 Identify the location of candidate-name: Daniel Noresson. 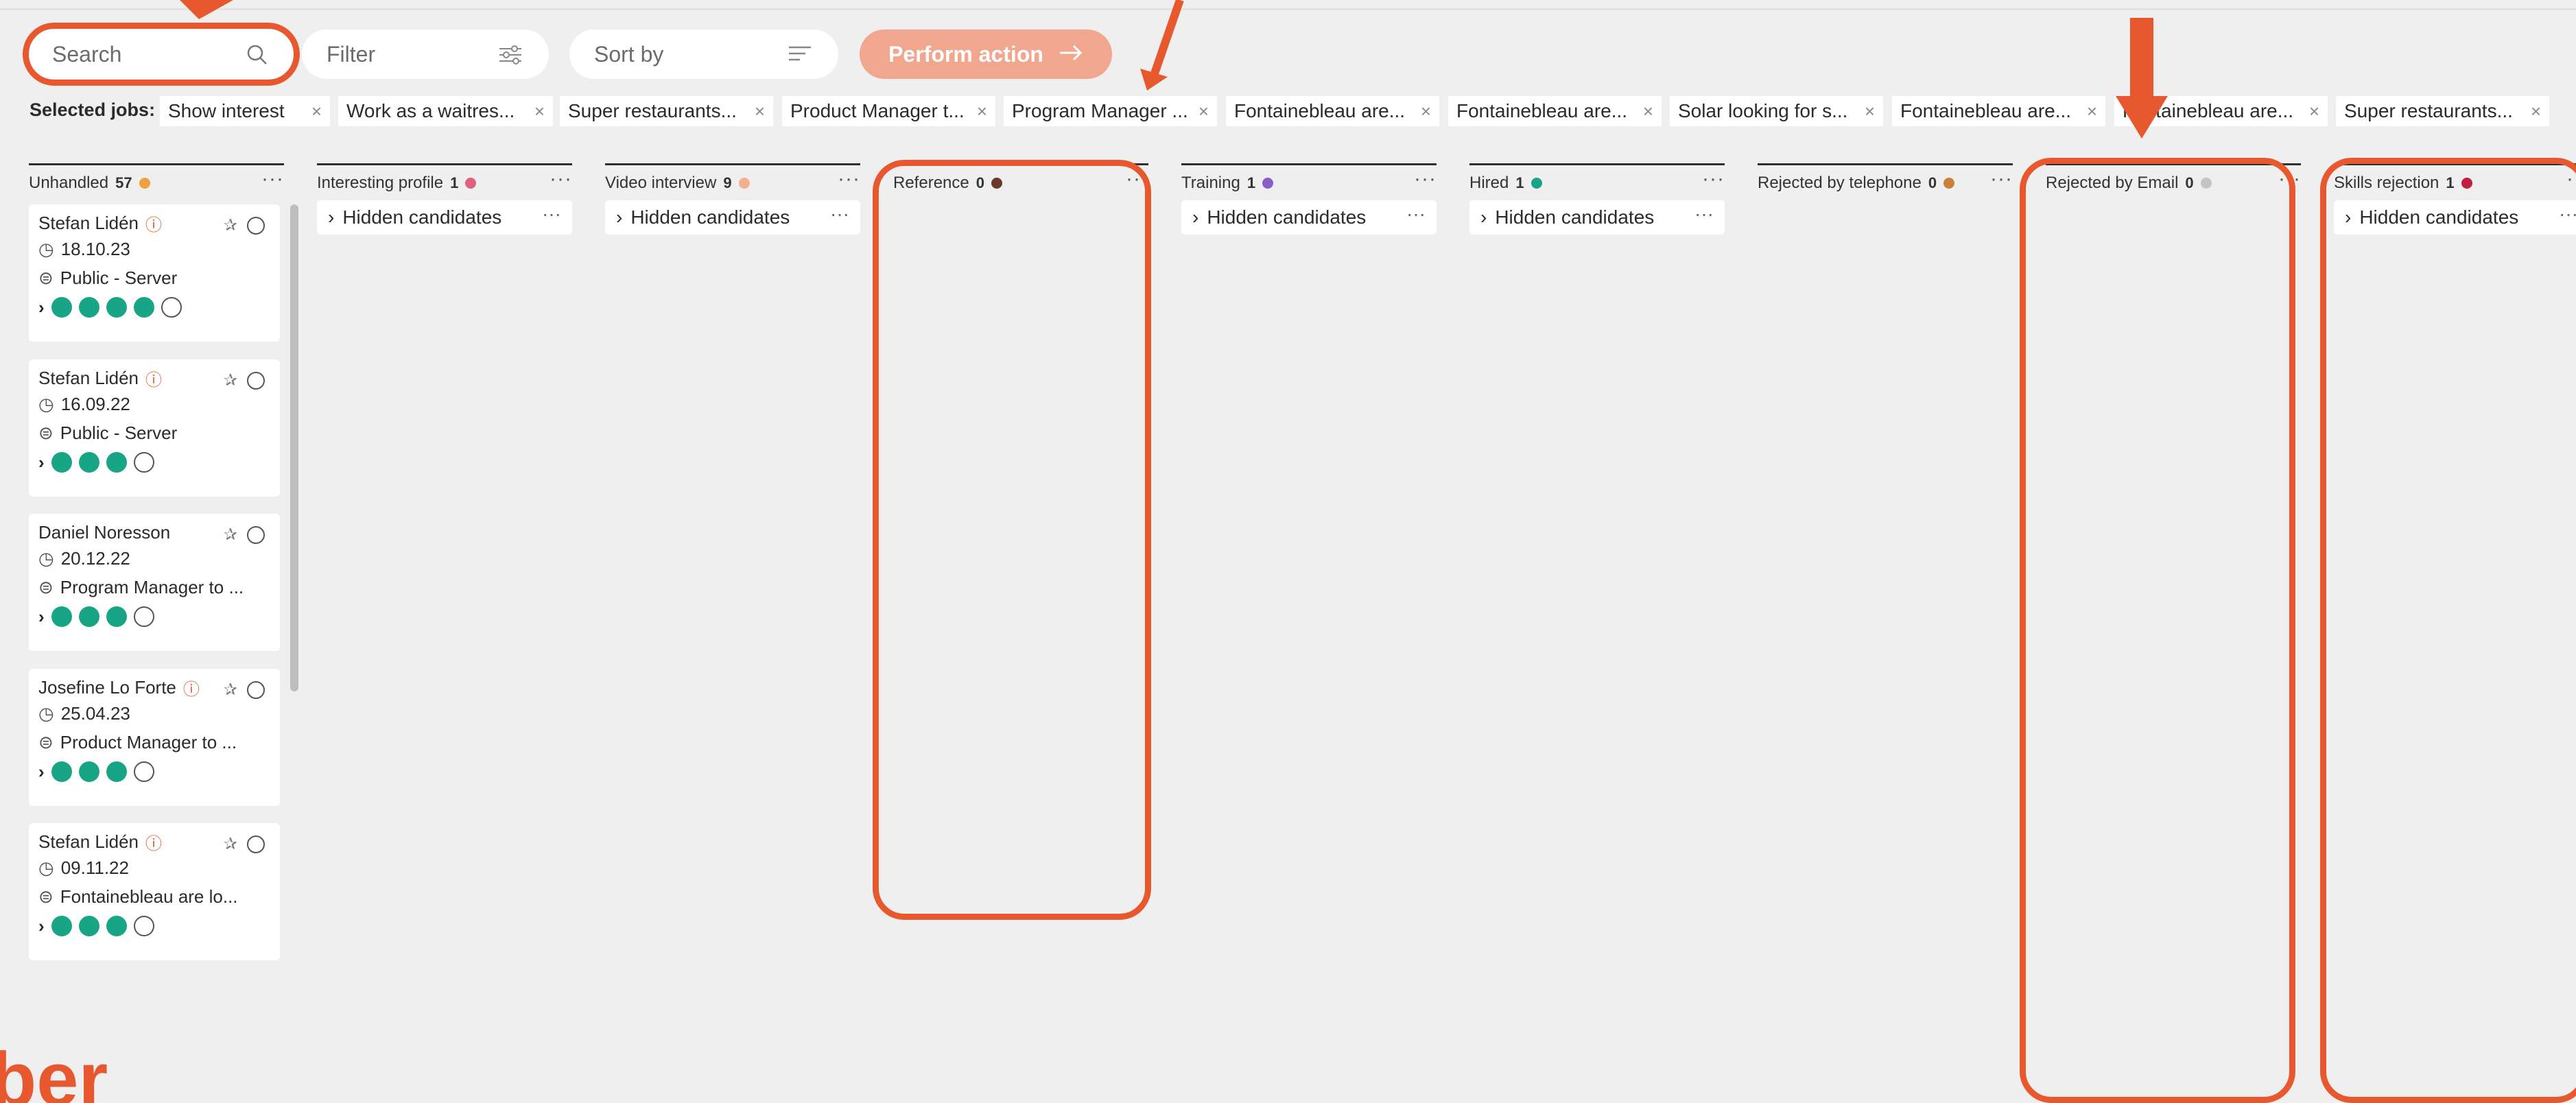
(104, 532).